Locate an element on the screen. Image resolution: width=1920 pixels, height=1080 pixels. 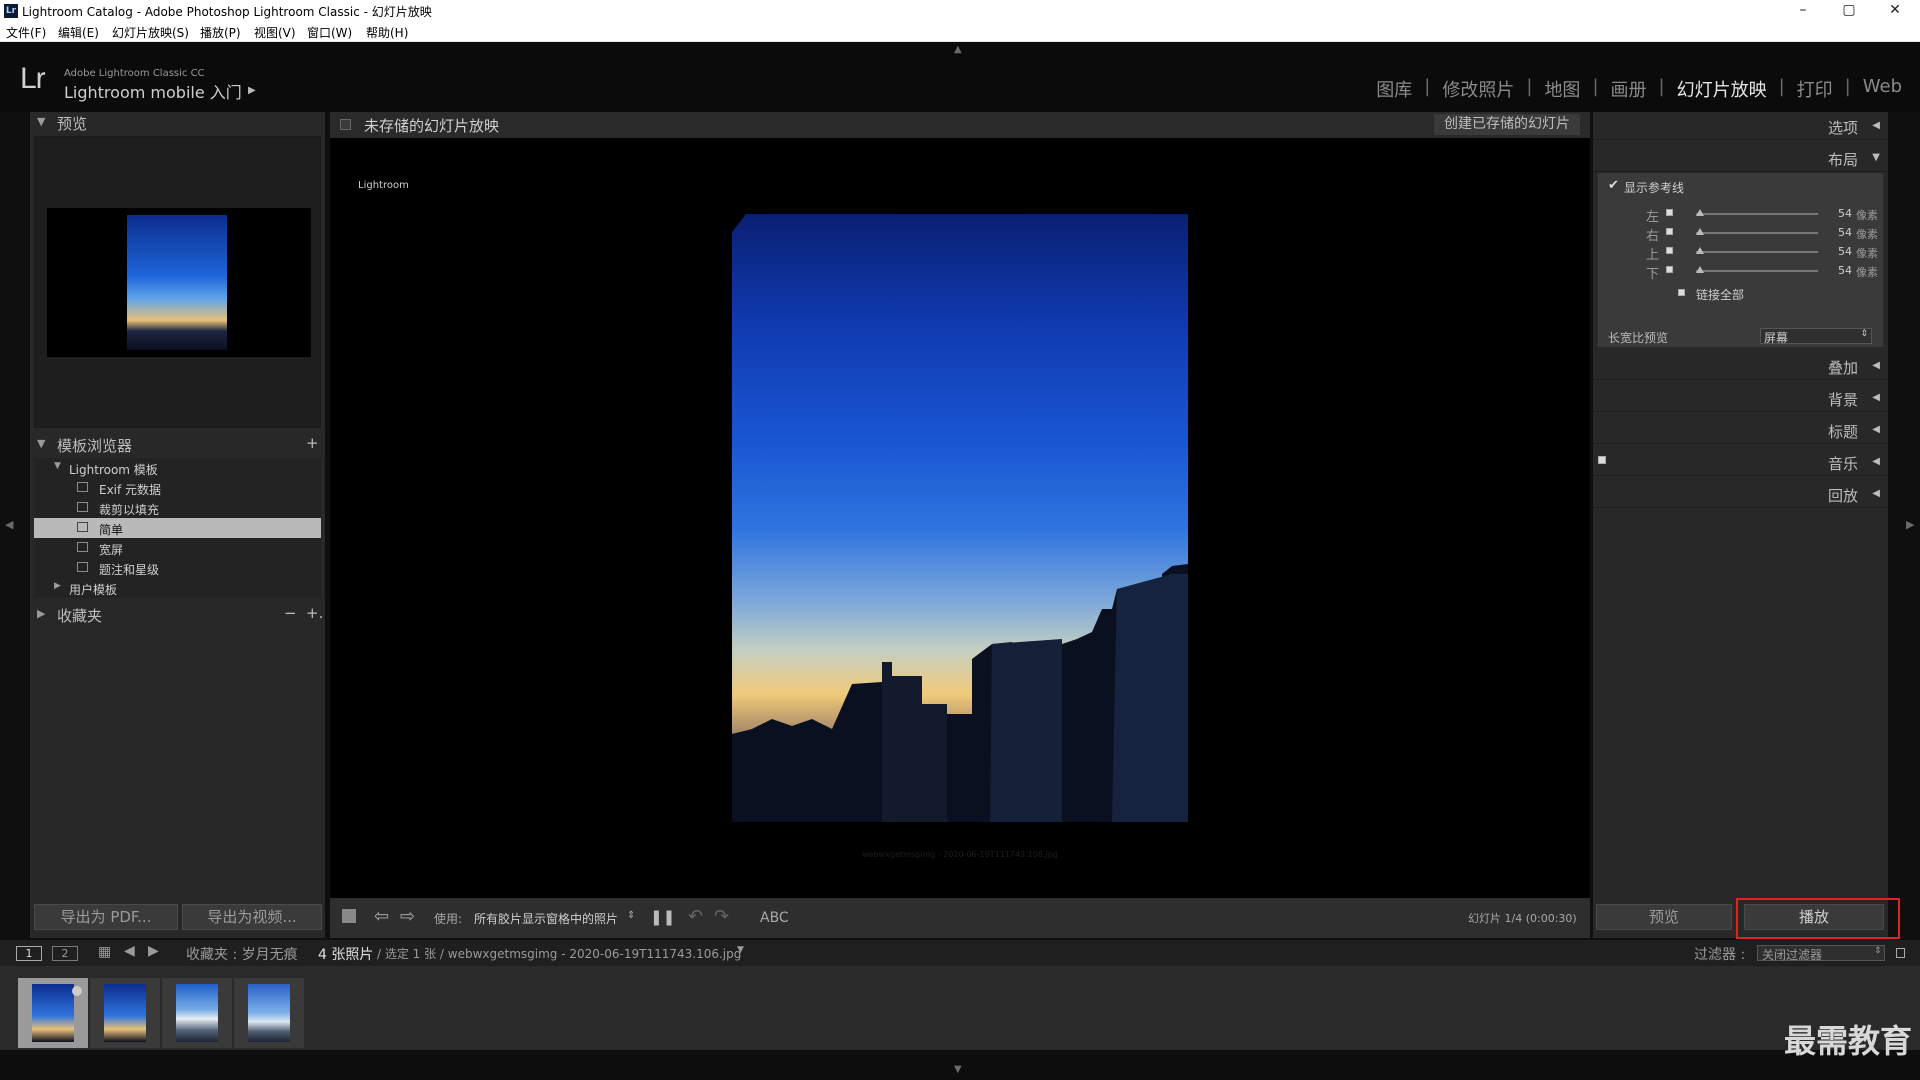
menu-slideshow: 幻灯片放映(S) is located at coordinates (150, 32).